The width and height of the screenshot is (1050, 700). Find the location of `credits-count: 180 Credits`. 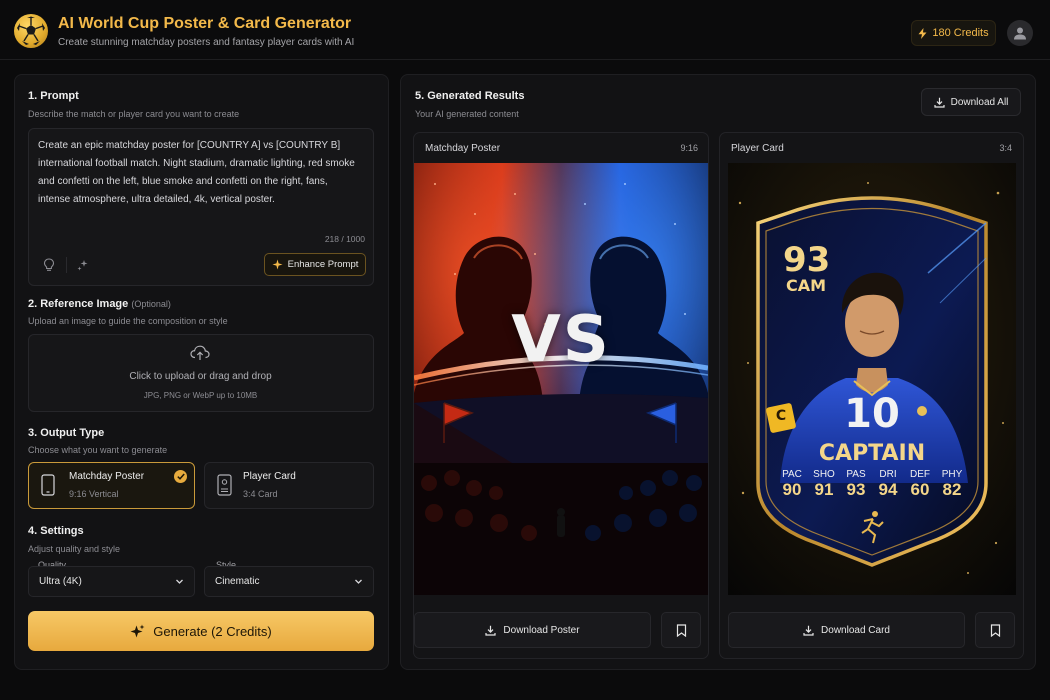

credits-count: 180 Credits is located at coordinates (960, 33).